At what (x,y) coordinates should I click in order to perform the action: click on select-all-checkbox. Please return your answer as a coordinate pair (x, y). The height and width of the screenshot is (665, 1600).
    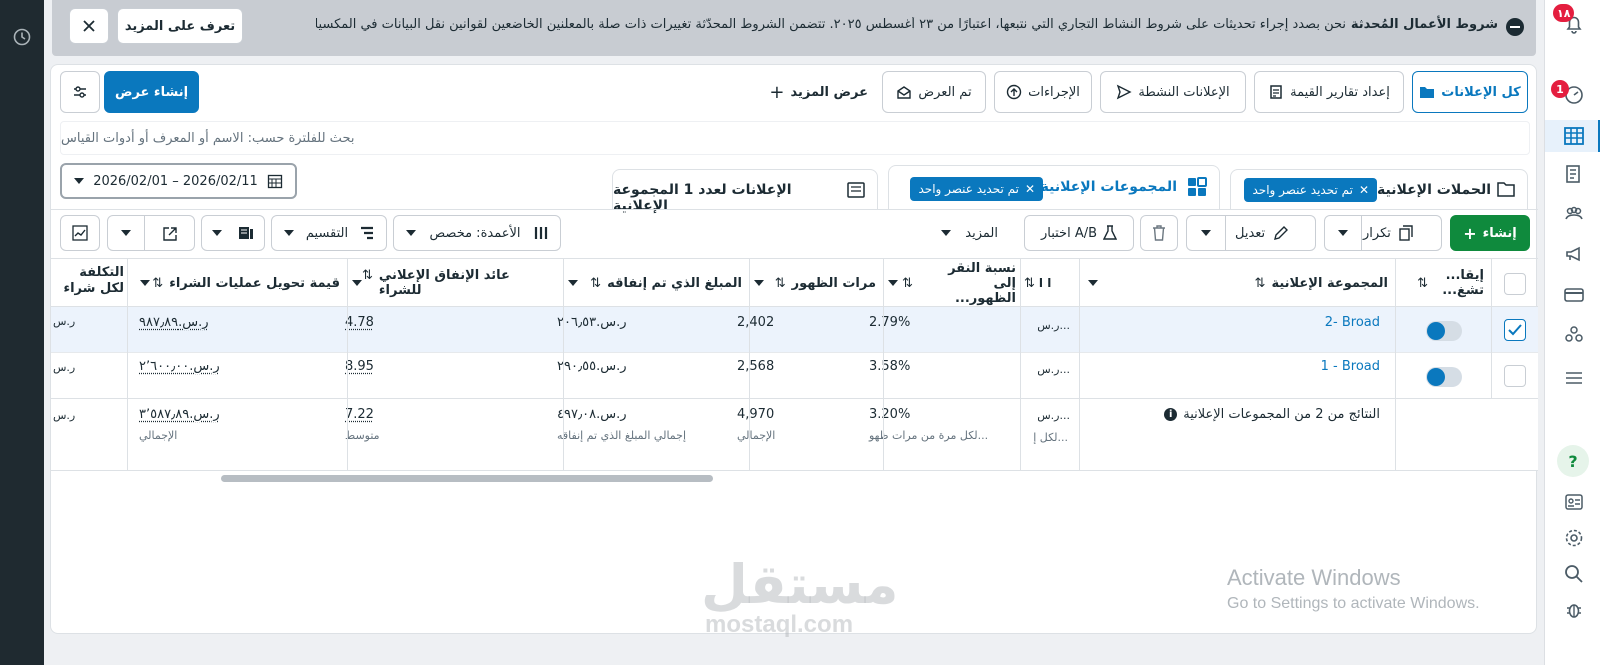
    Looking at the image, I should click on (1515, 284).